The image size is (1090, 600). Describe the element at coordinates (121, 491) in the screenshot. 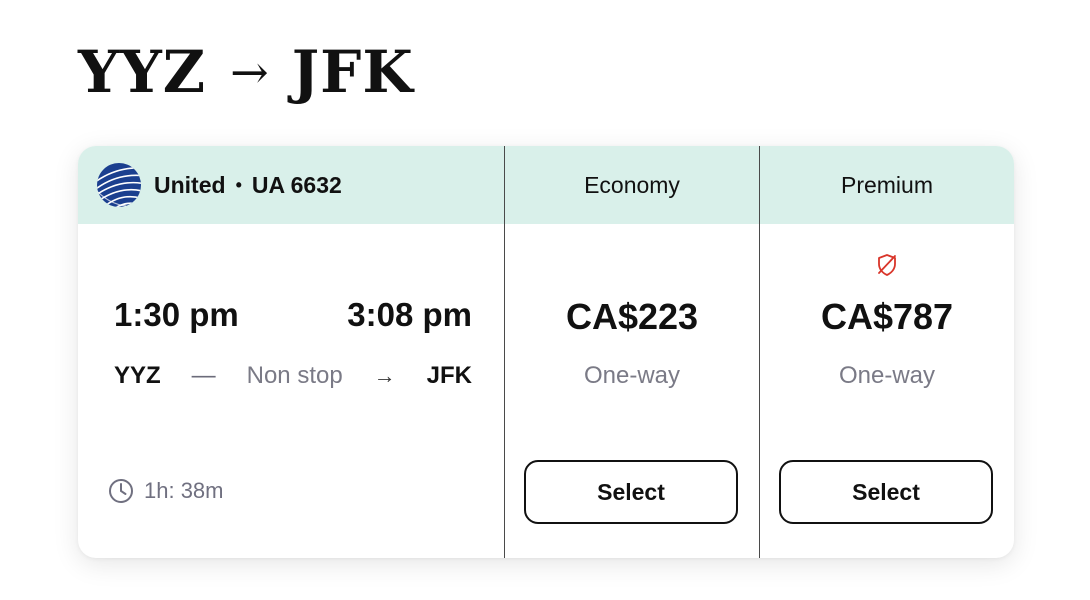

I see `clock-icon` at that location.